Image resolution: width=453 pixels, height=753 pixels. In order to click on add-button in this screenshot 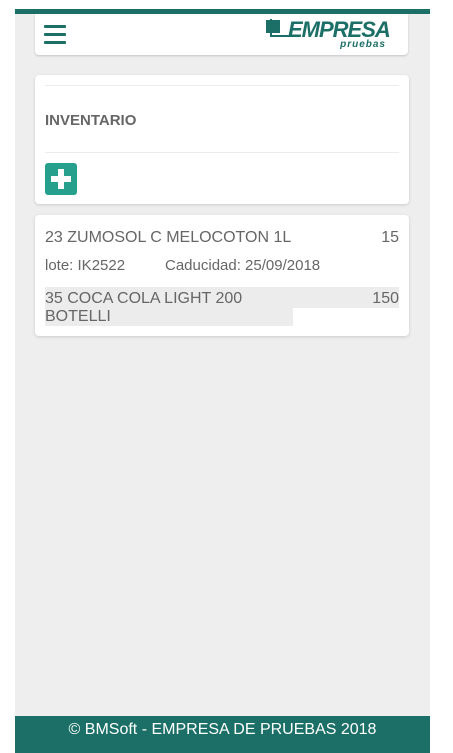, I will do `click(61, 179)`.